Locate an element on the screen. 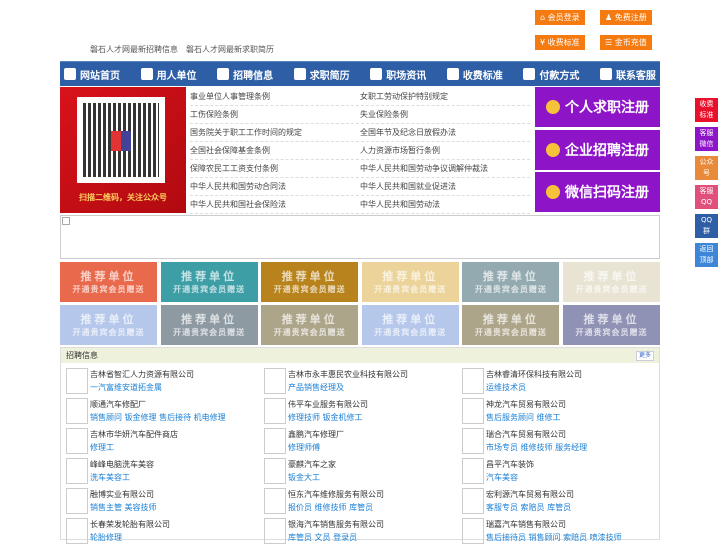 The image size is (720, 546). nav-item: 联系客服 is located at coordinates (627, 74).